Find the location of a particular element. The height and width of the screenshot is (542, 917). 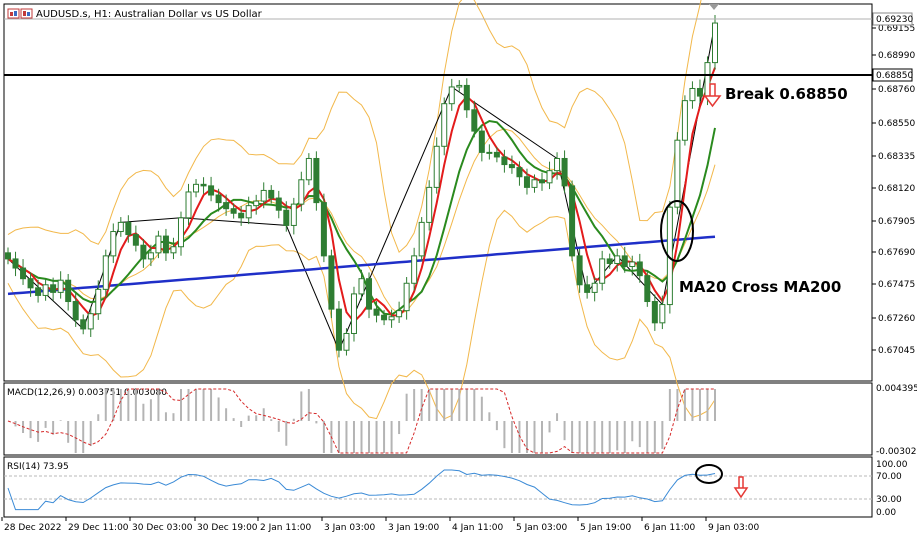

price-tick-label: 0.67260 is located at coordinates (896, 319).